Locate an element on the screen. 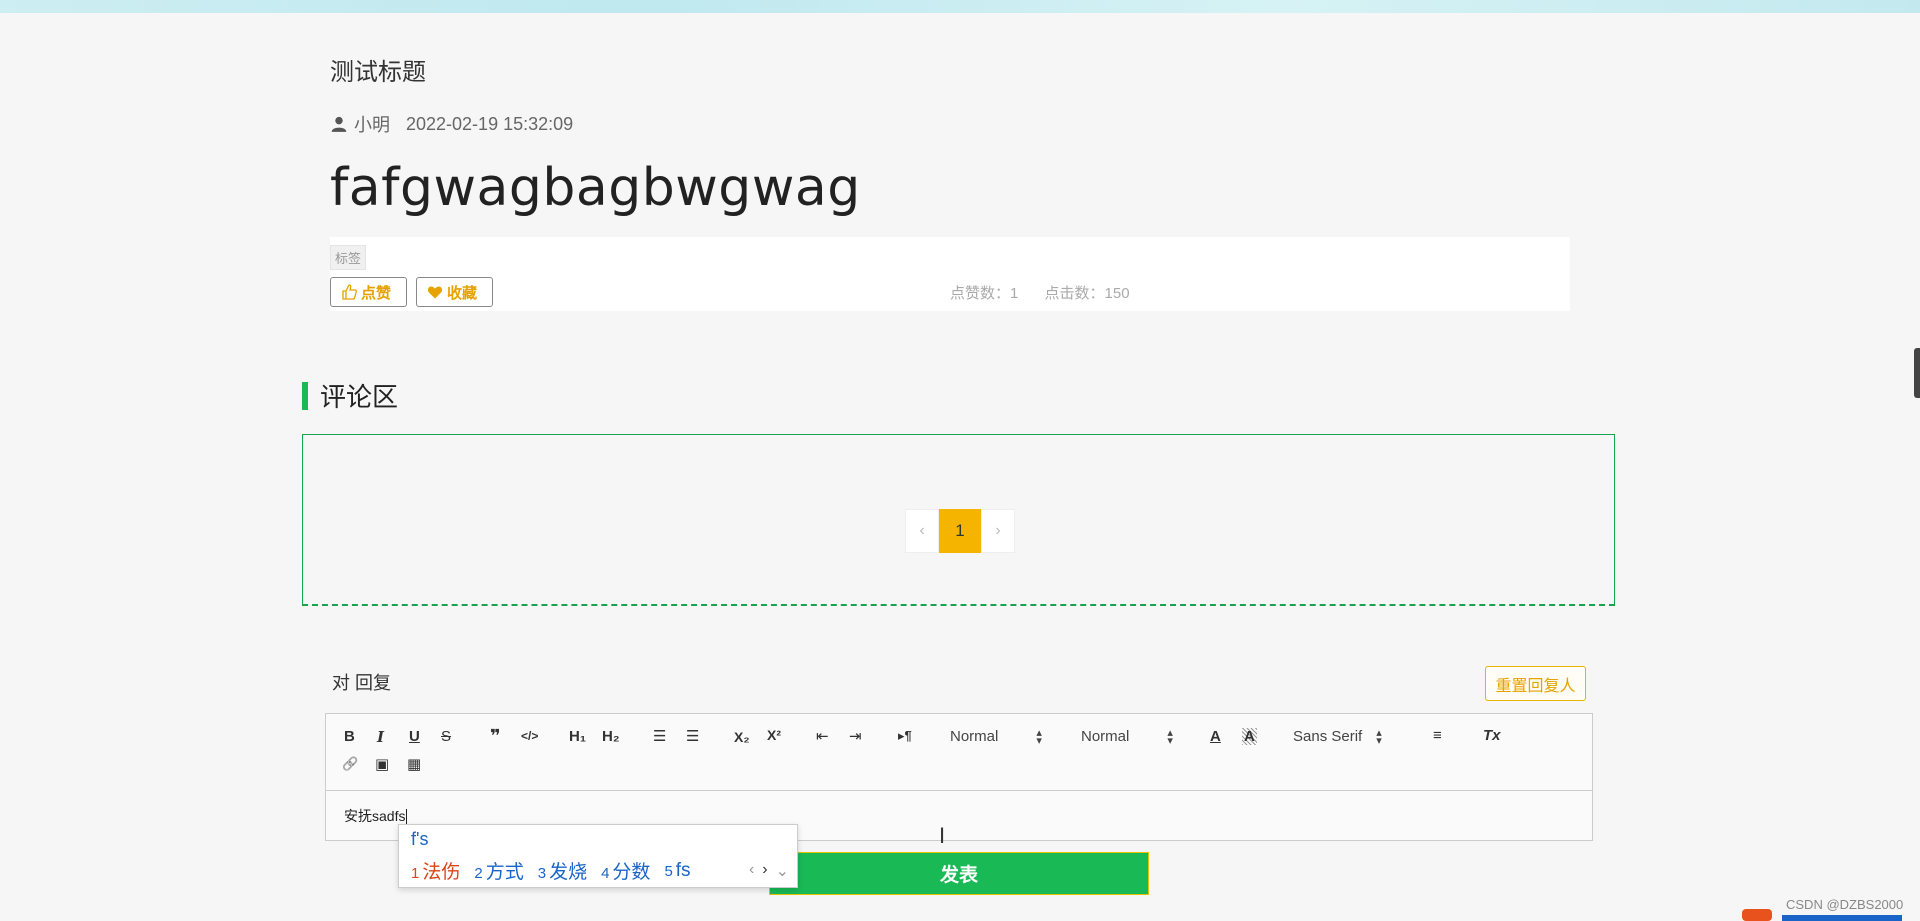 The width and height of the screenshot is (1920, 921). thumbs-up-icon is located at coordinates (349, 292).